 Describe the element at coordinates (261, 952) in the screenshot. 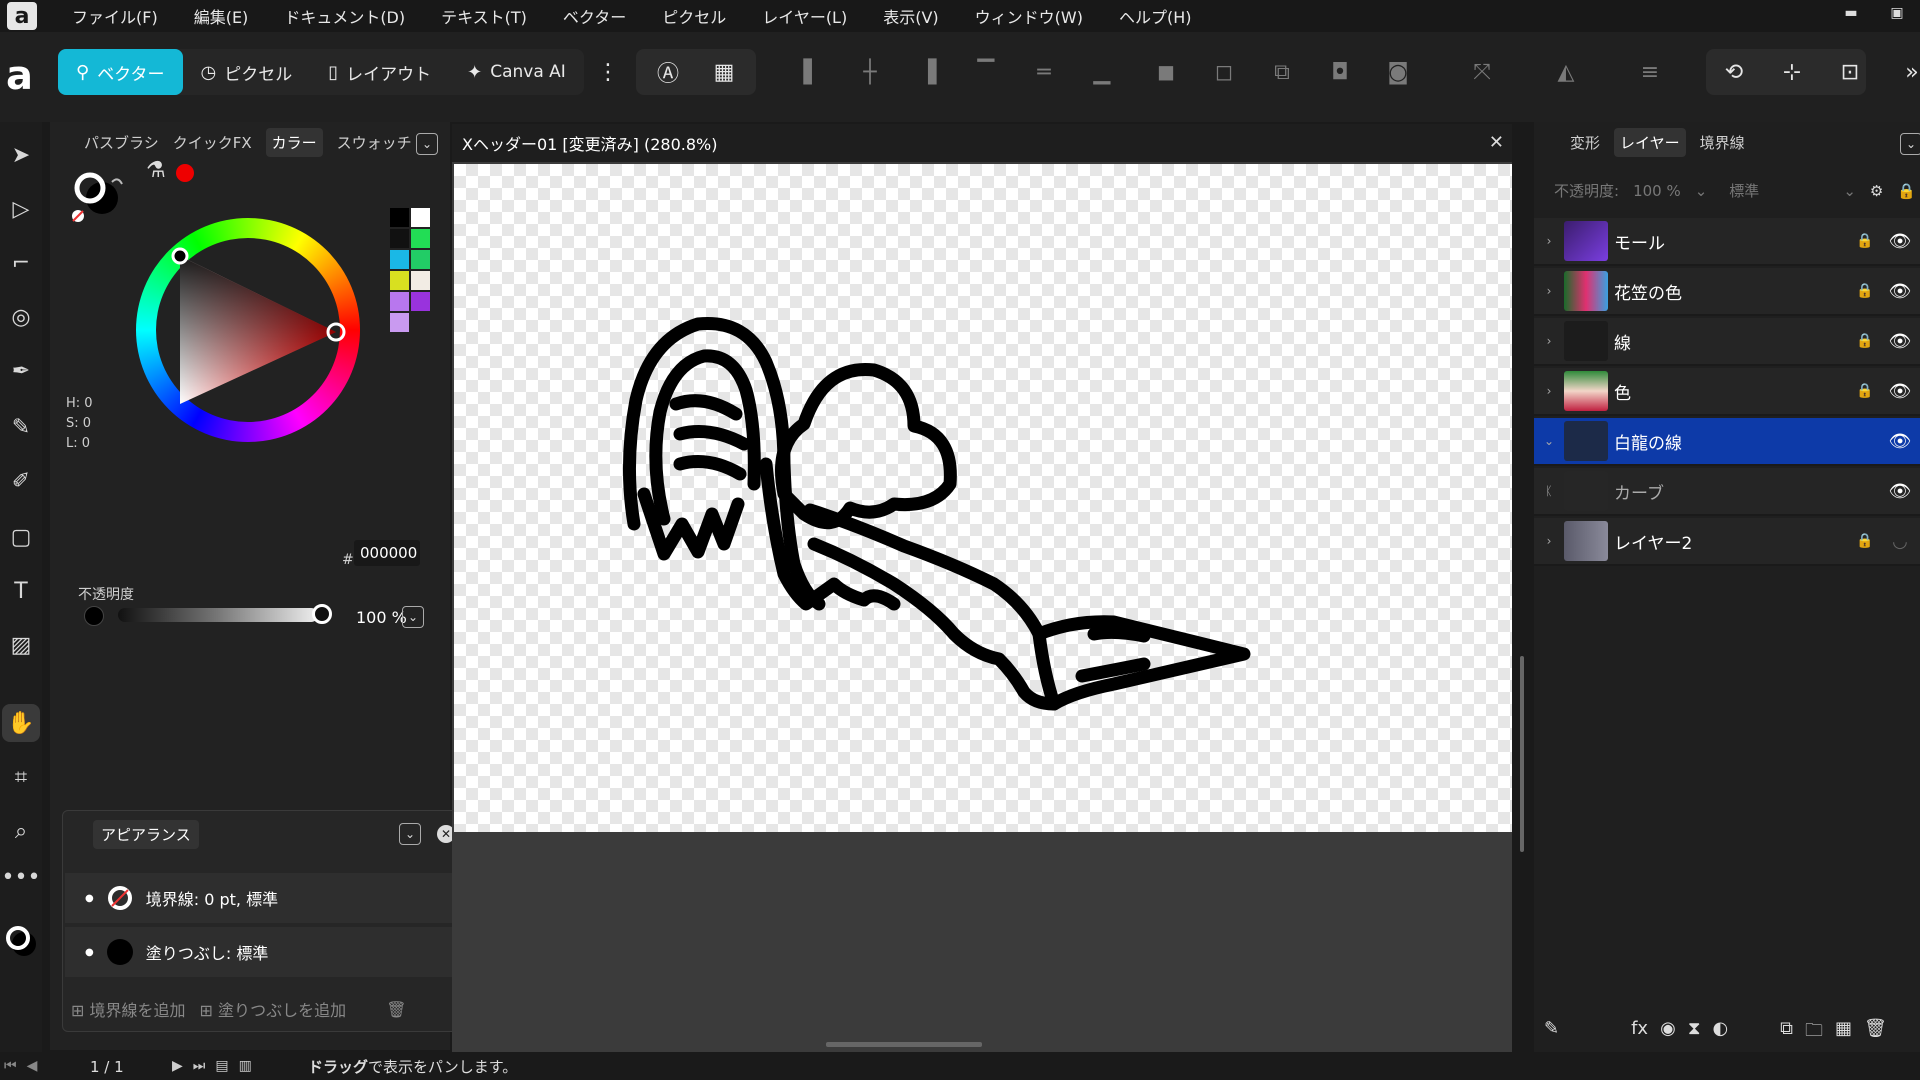

I see `appearance-fill-row: ● 塗りつぶし: 標準` at that location.